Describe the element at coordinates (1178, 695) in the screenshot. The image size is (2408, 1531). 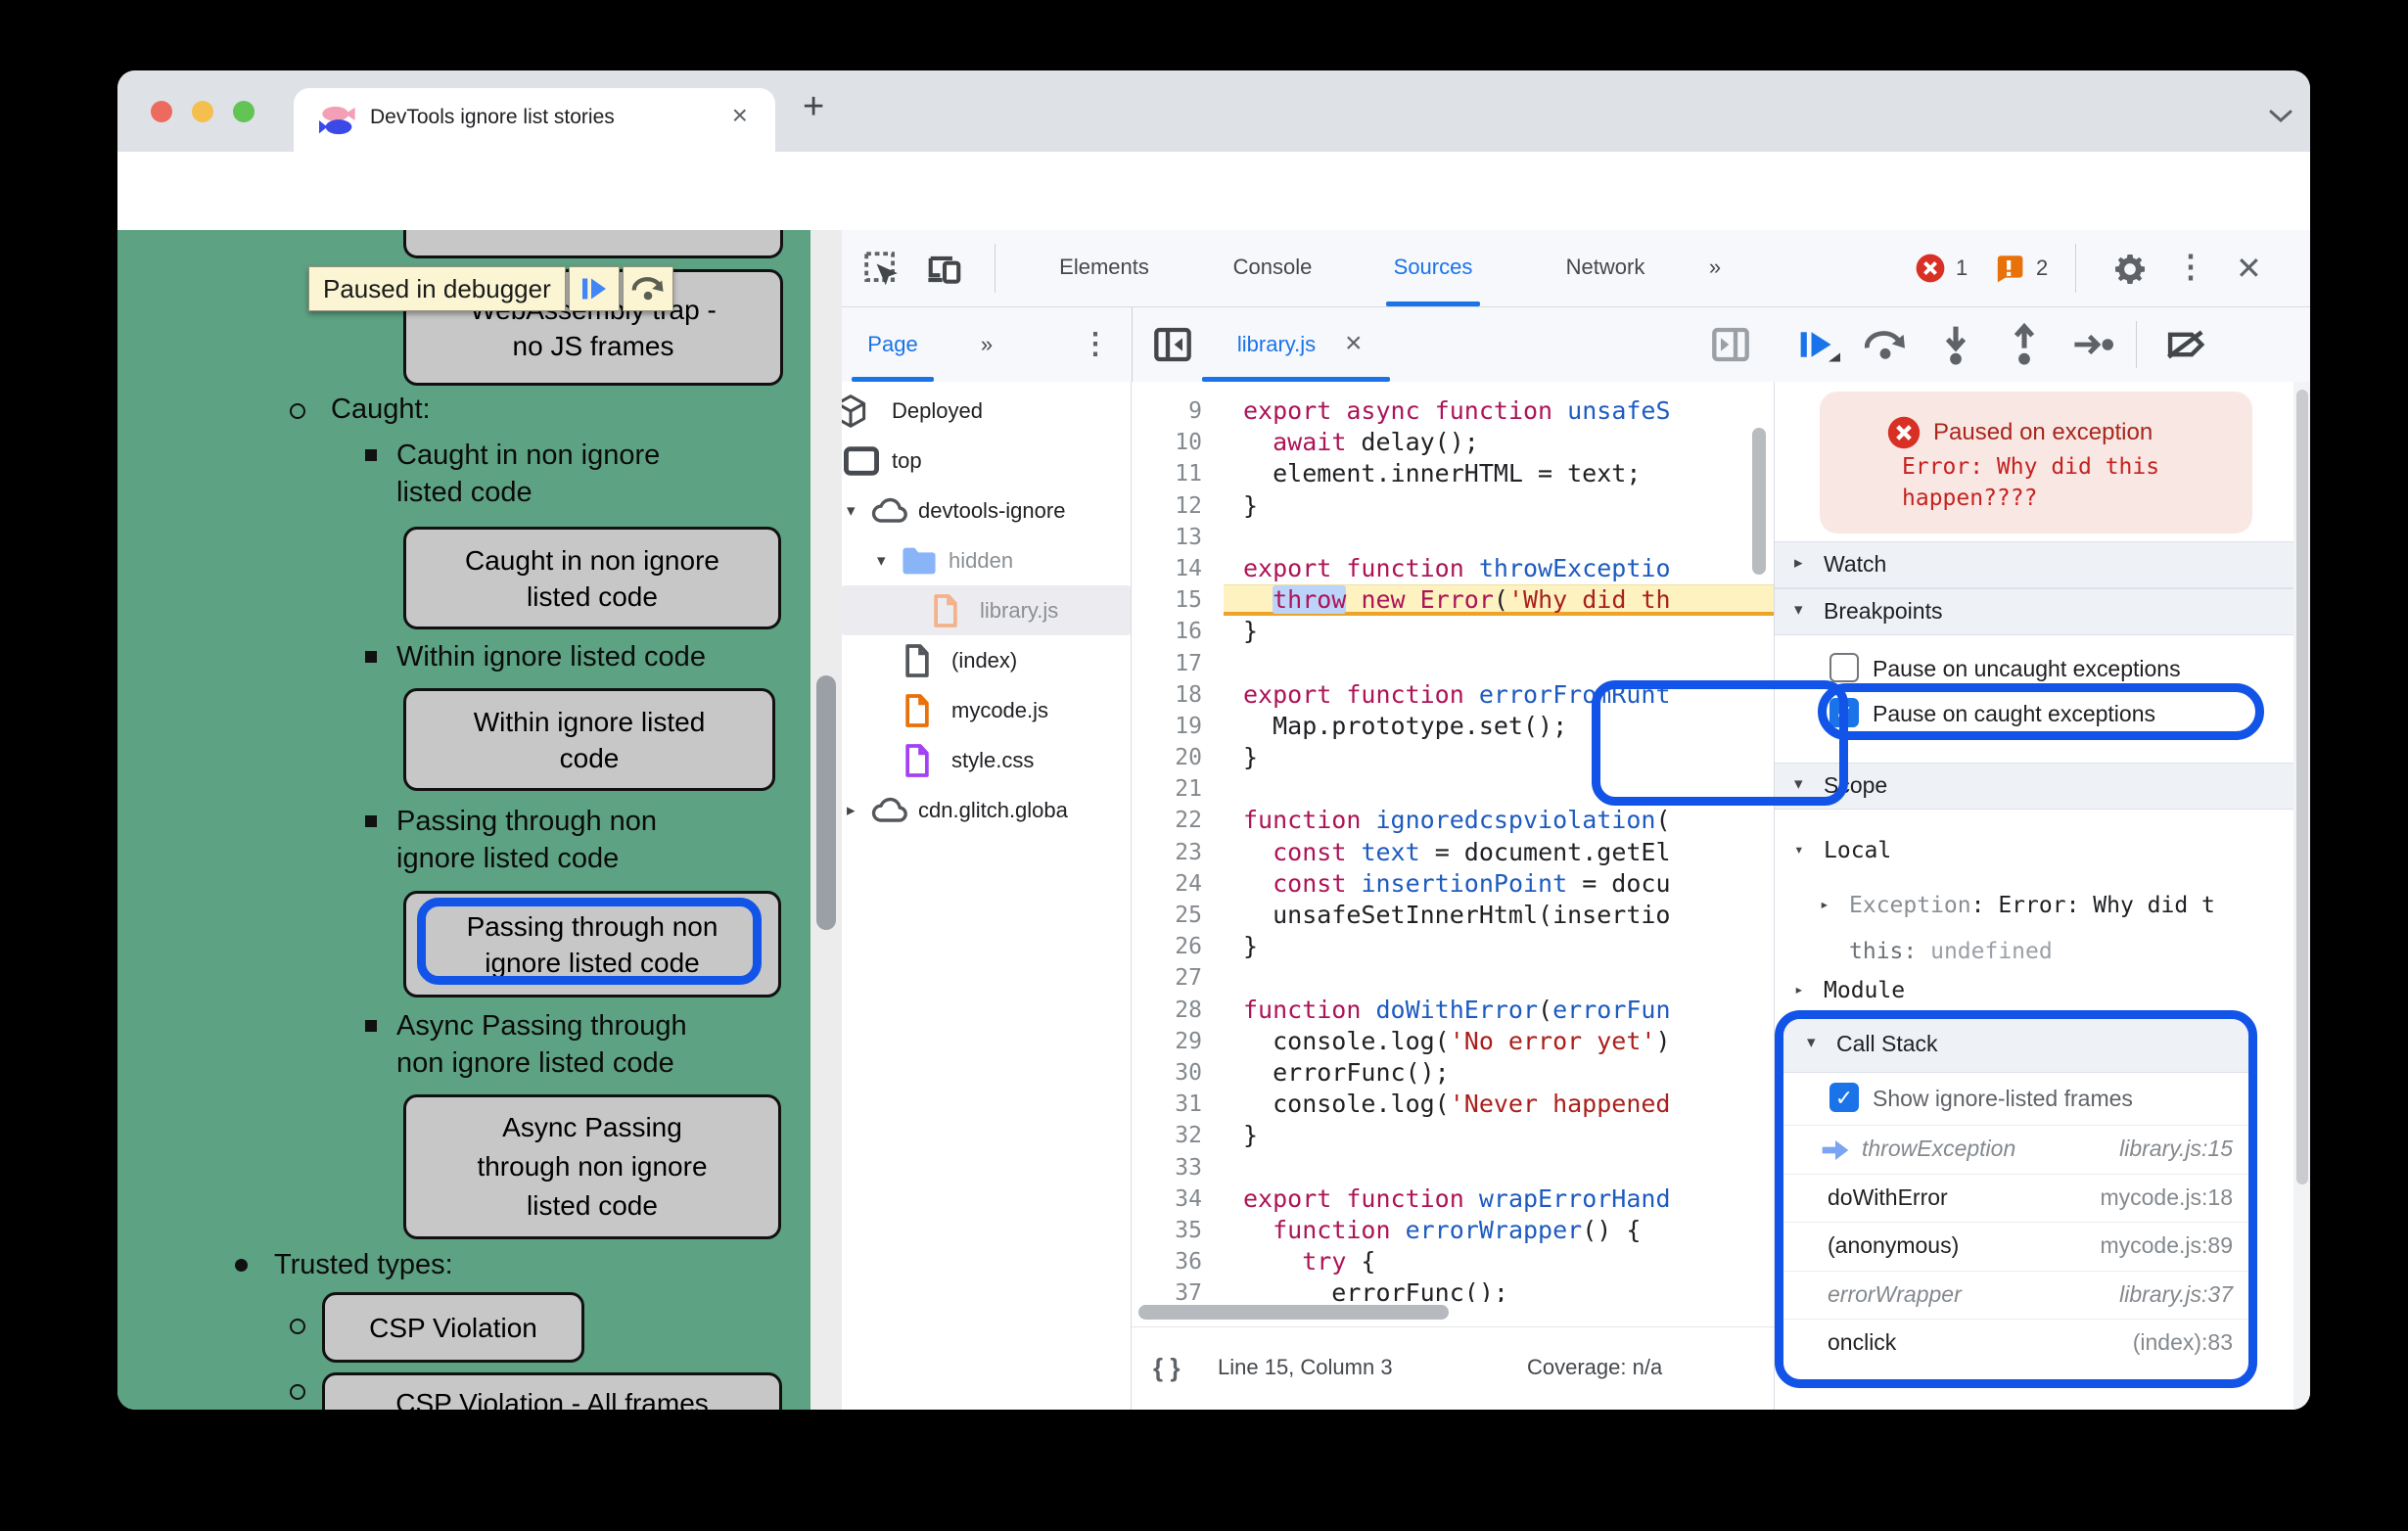
I see `line-number: 18` at that location.